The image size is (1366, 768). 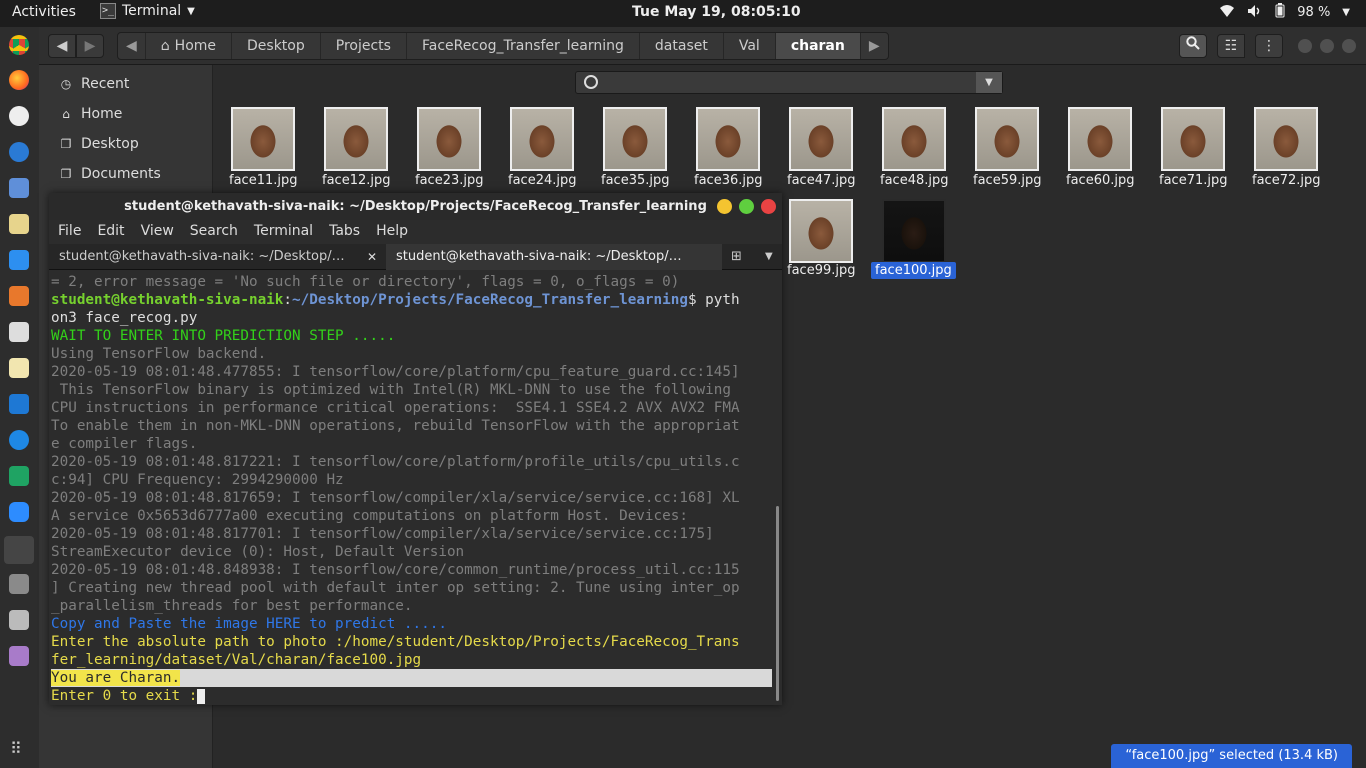 What do you see at coordinates (1193, 180) in the screenshot?
I see `file-name: face71.jpg` at bounding box center [1193, 180].